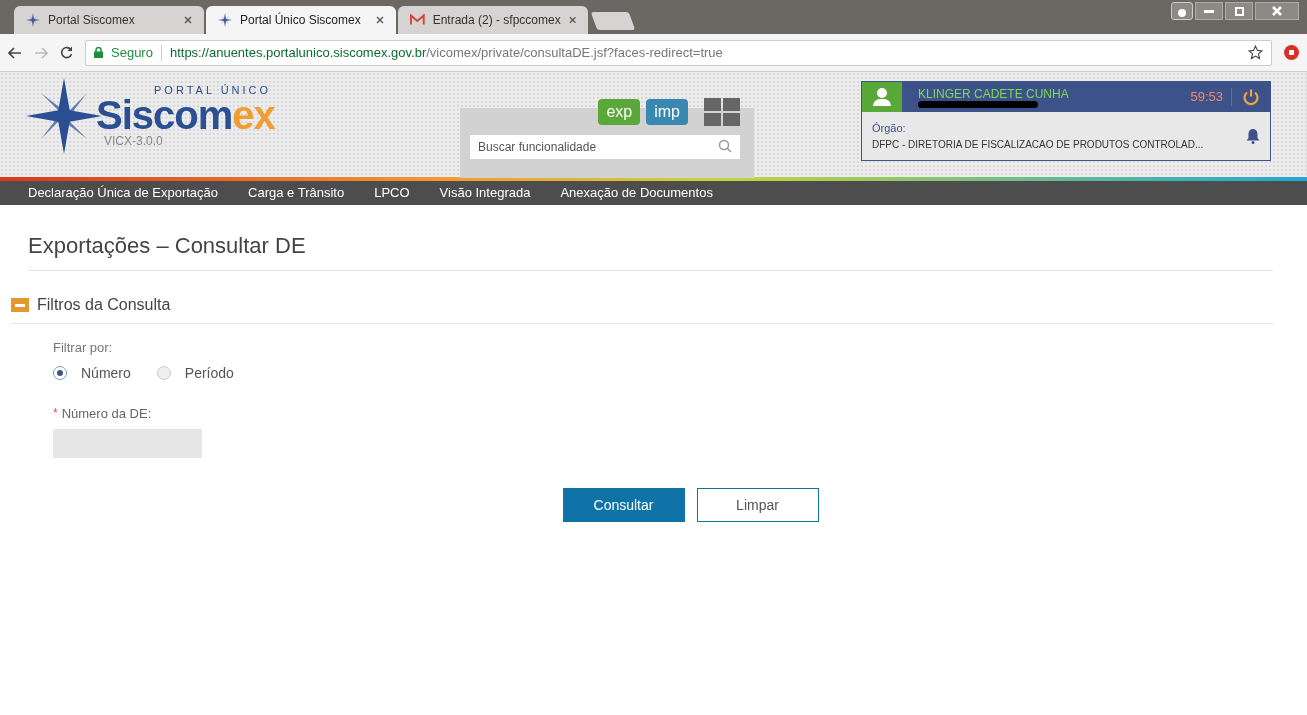  Describe the element at coordinates (134, 142) in the screenshot. I see `version-label: VICX-3.0.0` at that location.